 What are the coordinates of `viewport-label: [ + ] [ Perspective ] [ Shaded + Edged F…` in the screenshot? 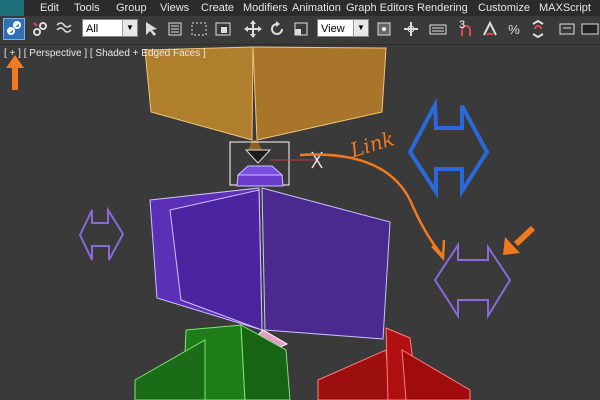 It's located at (105, 53).